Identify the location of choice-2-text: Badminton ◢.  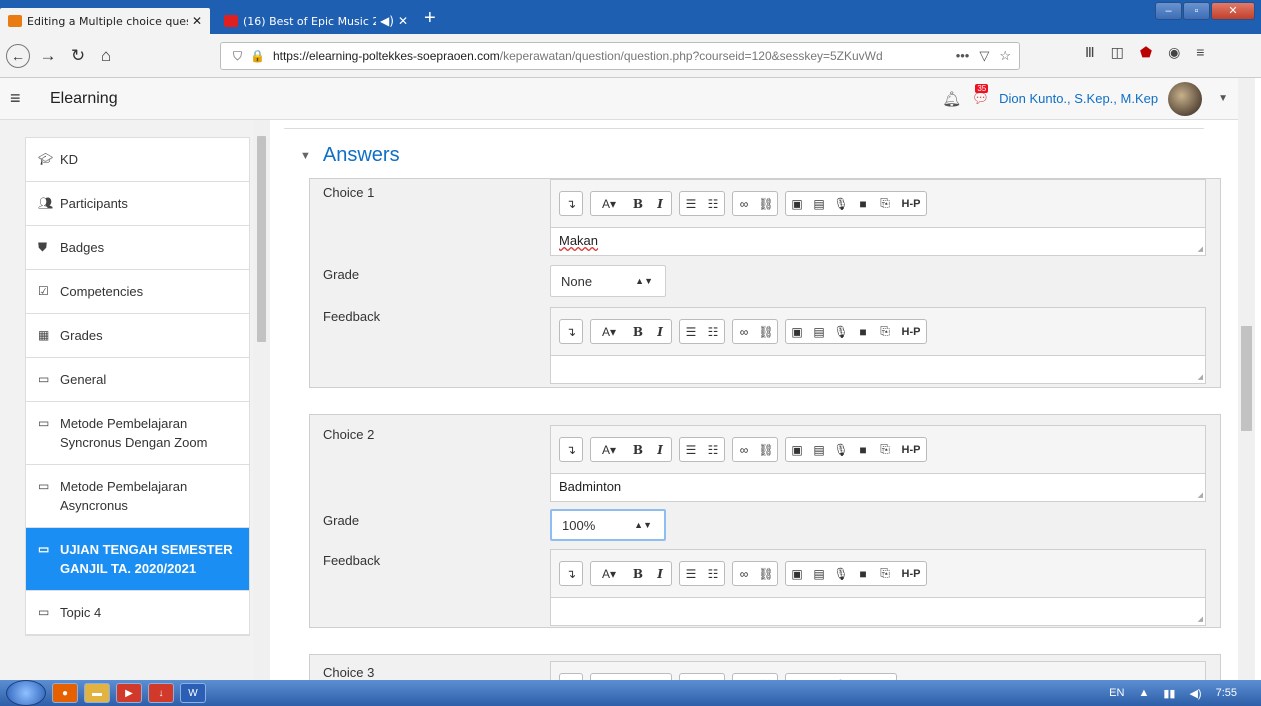
(878, 487).